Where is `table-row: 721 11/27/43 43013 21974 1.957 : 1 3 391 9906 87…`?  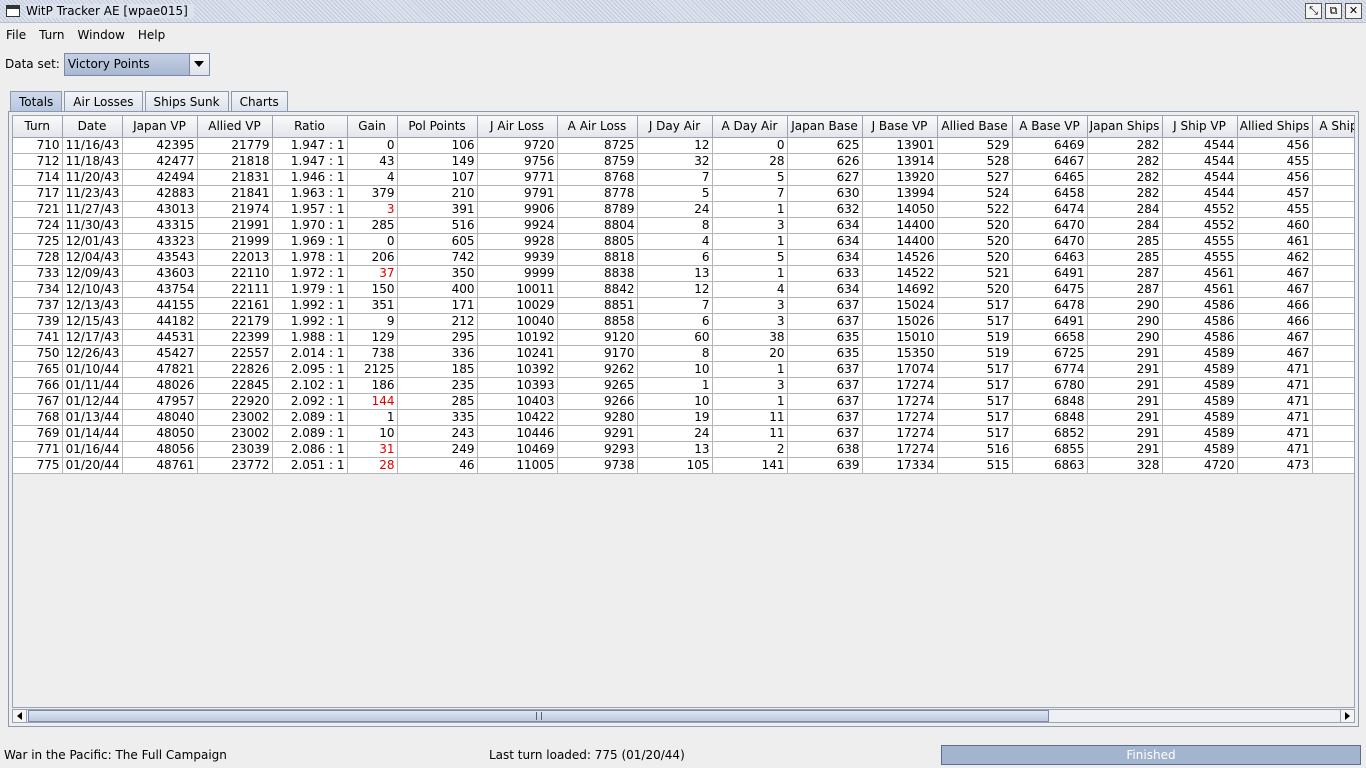
table-row: 721 11/27/43 43013 21974 1.957 : 1 3 391 9906 87… is located at coordinates (683, 209).